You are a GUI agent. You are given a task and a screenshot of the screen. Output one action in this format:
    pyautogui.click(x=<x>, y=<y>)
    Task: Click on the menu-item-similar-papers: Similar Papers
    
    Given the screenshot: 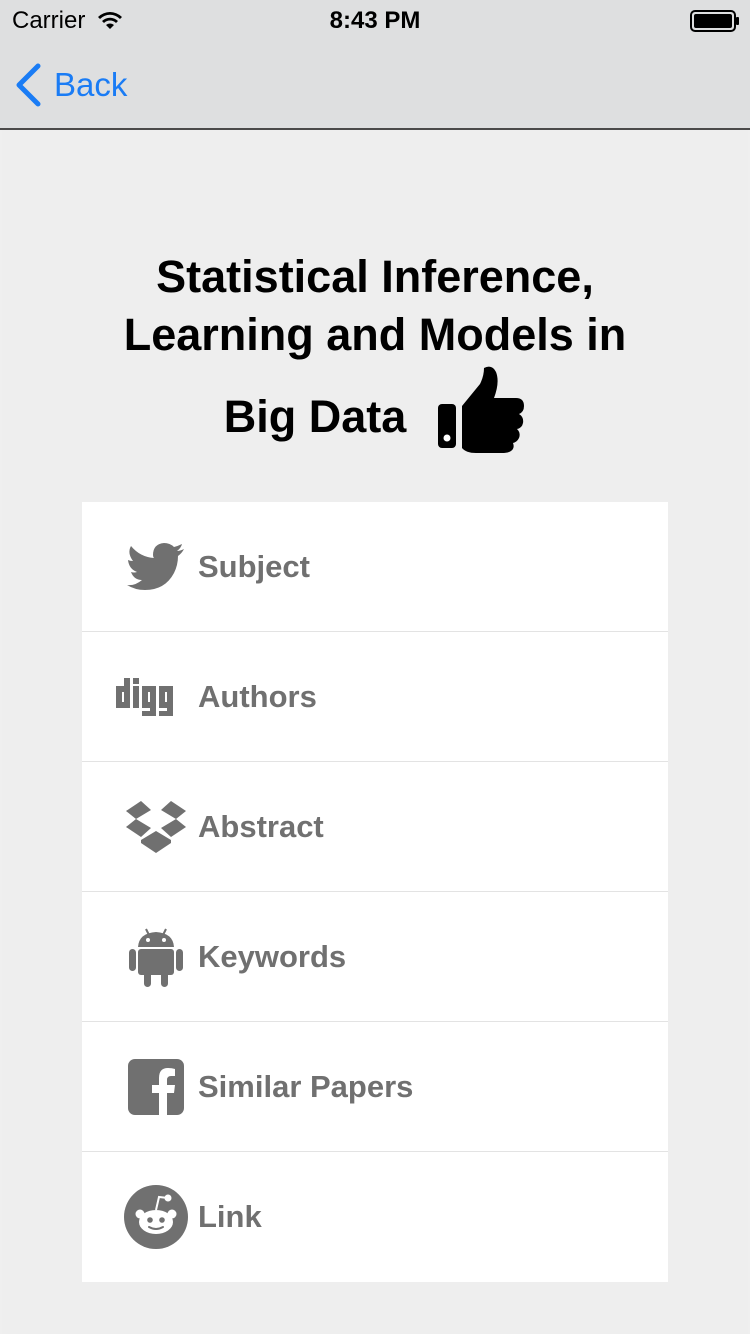 What is the action you would take?
    pyautogui.click(x=375, y=1087)
    